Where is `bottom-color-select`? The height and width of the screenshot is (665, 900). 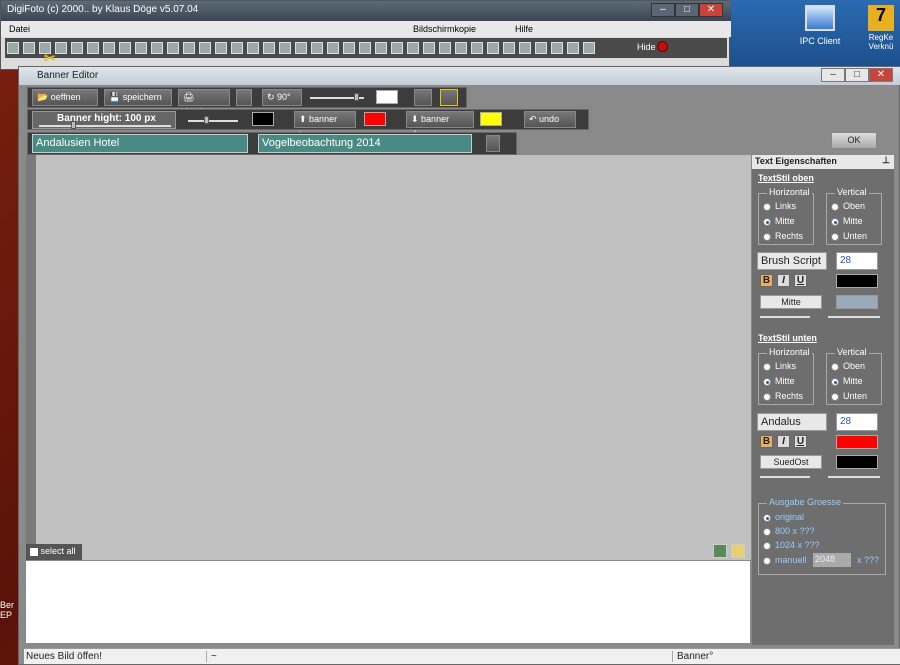
bottom-color-select is located at coordinates (857, 442).